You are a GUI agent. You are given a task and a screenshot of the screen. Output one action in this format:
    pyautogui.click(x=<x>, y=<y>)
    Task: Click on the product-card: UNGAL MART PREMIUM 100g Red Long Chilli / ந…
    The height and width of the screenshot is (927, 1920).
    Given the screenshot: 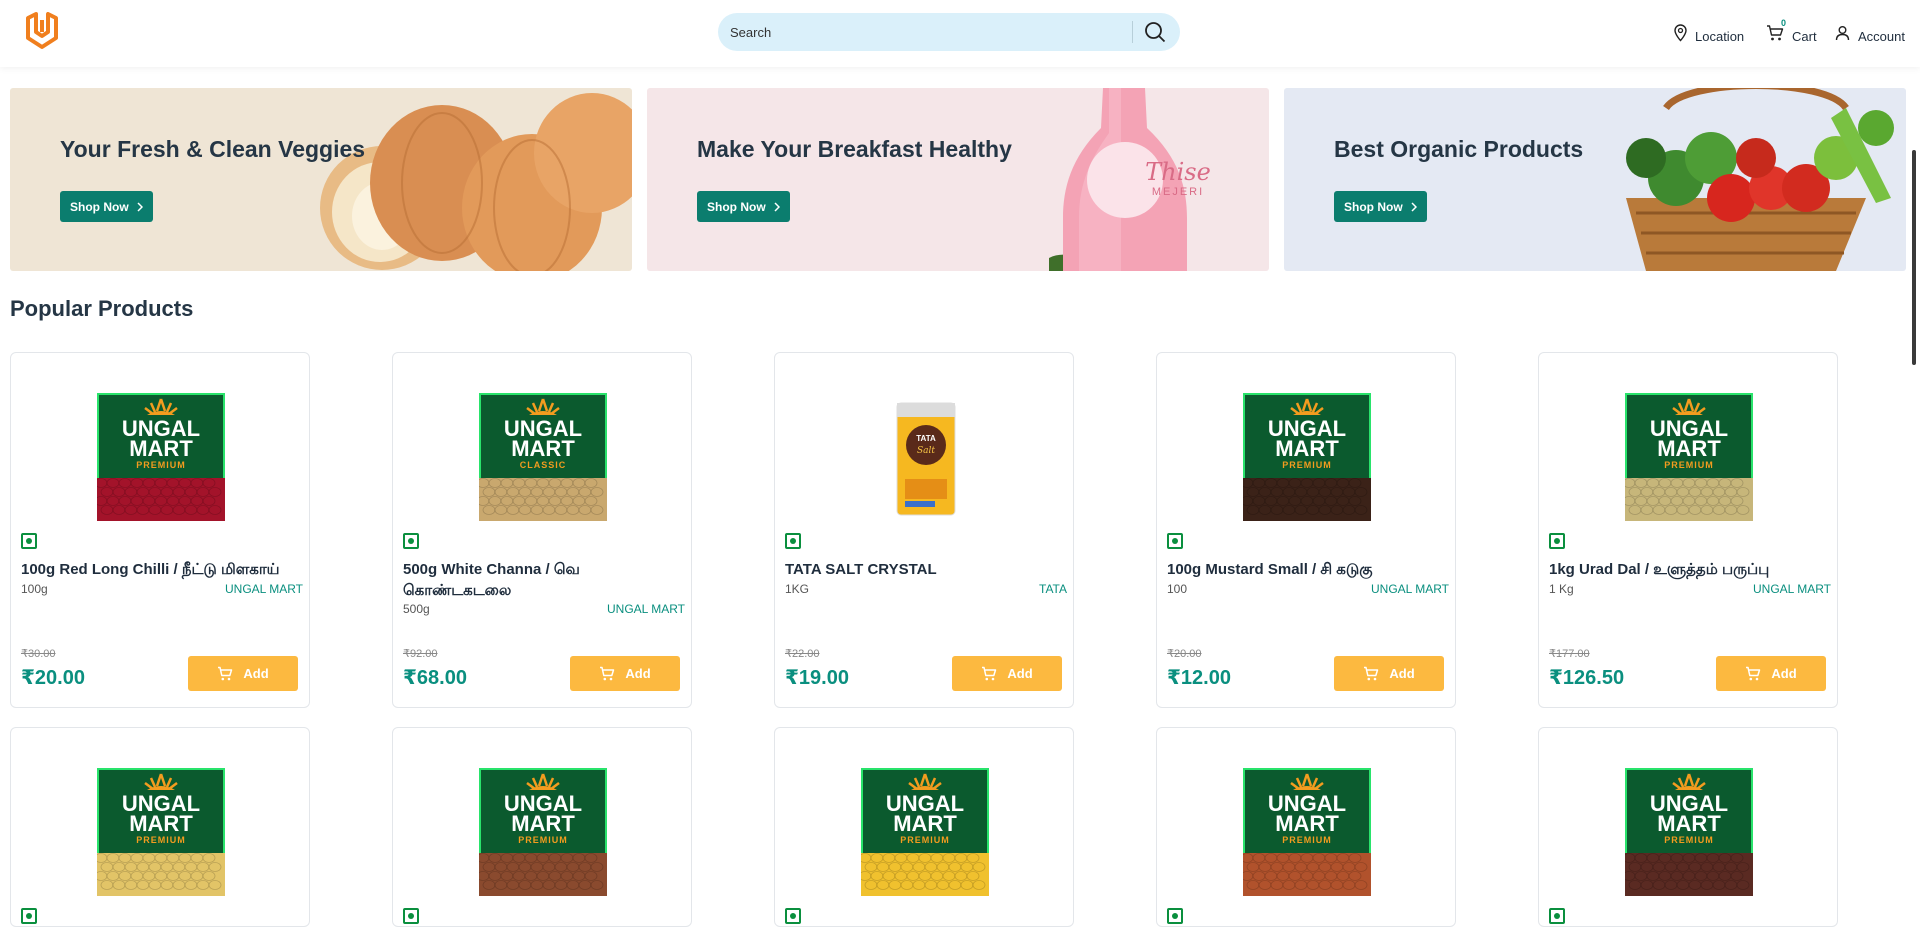 What is the action you would take?
    pyautogui.click(x=160, y=530)
    